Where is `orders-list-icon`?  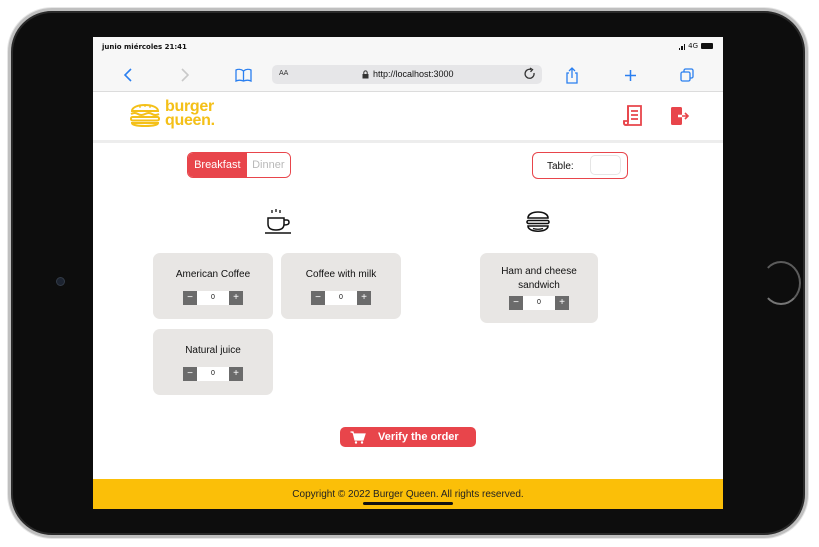
orders-list-icon is located at coordinates (633, 116).